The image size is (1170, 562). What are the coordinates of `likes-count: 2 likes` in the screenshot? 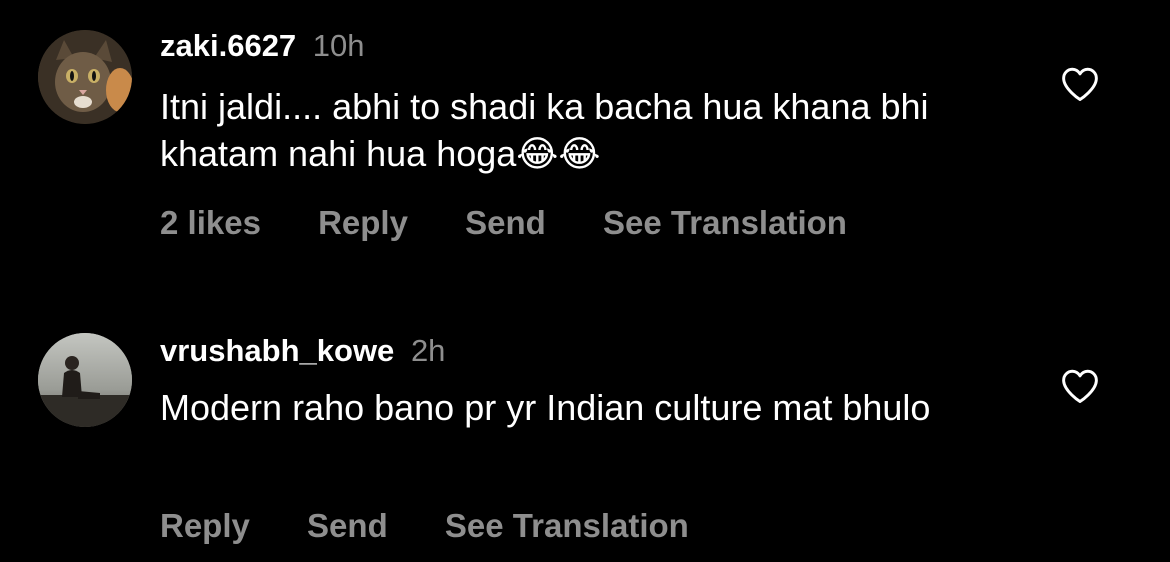 It's located at (210, 222).